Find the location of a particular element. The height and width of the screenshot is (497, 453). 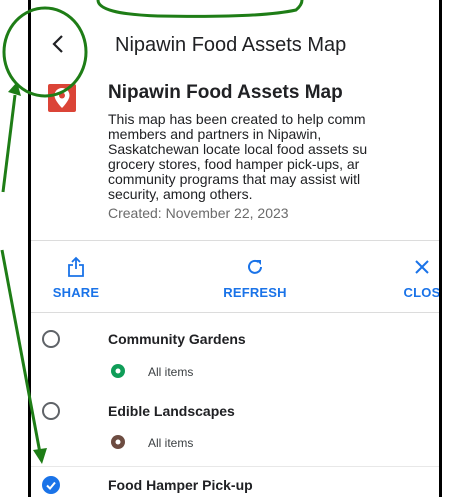

close-label: CLOS is located at coordinates (422, 292).